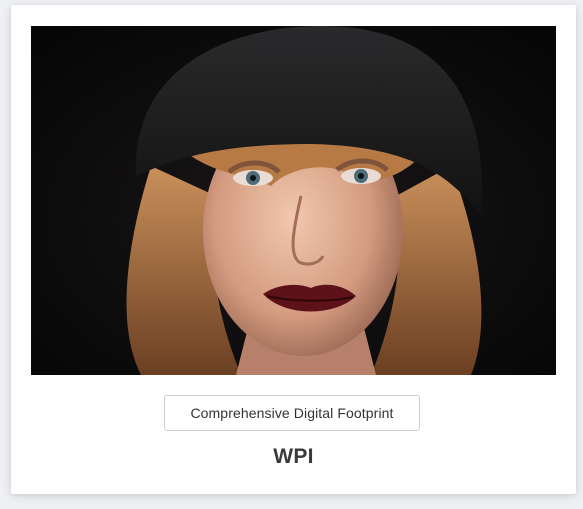 The width and height of the screenshot is (583, 509). What do you see at coordinates (293, 456) in the screenshot?
I see `card-caption: WPI` at bounding box center [293, 456].